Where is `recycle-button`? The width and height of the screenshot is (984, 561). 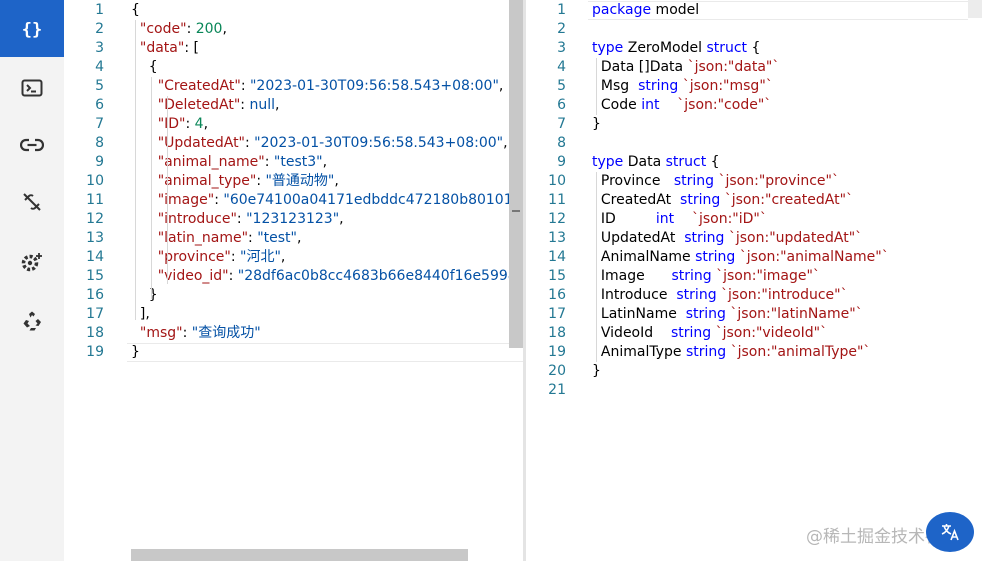
recycle-button is located at coordinates (32, 320).